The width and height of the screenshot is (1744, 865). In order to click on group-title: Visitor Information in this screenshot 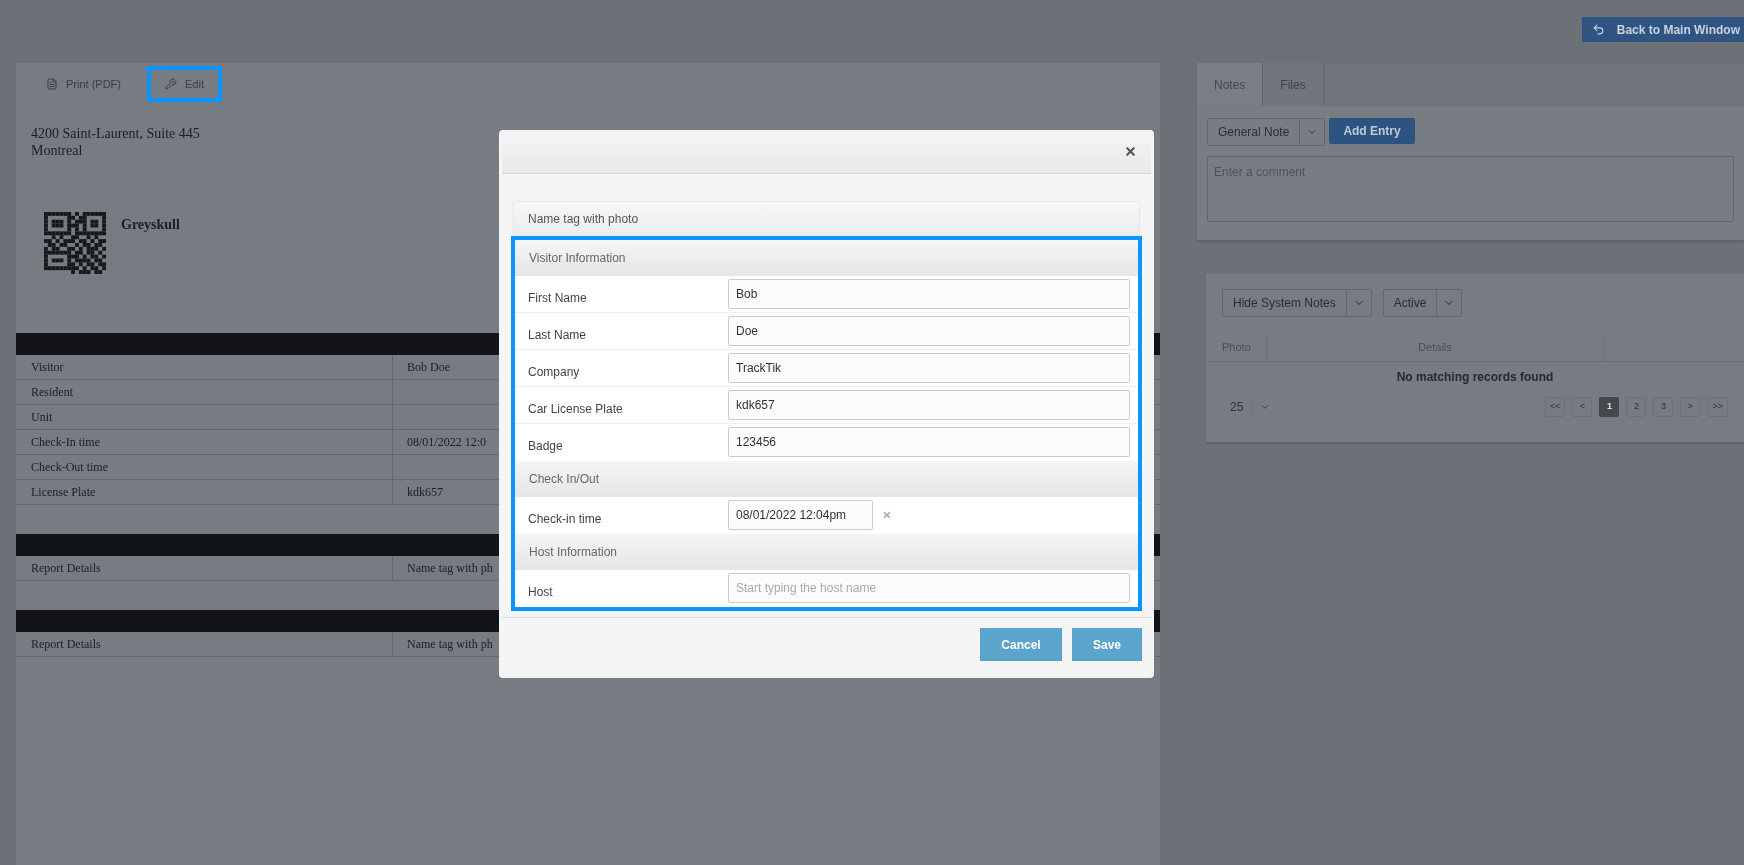, I will do `click(577, 258)`.